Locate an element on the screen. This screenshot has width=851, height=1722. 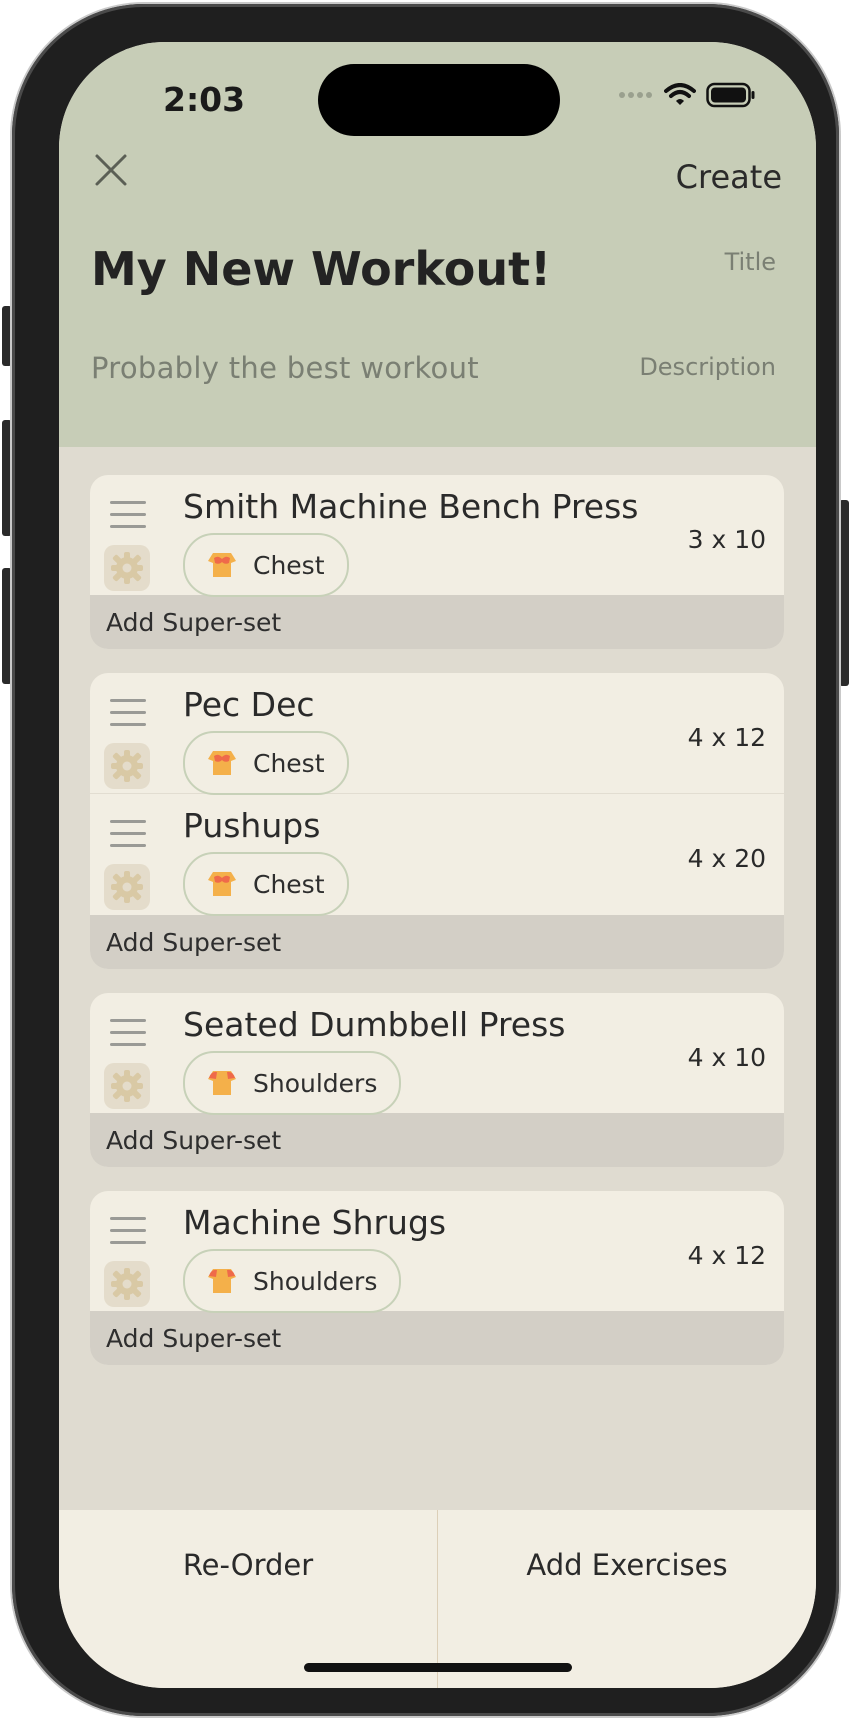
sets-reps: 3 x 10 is located at coordinates (726, 539).